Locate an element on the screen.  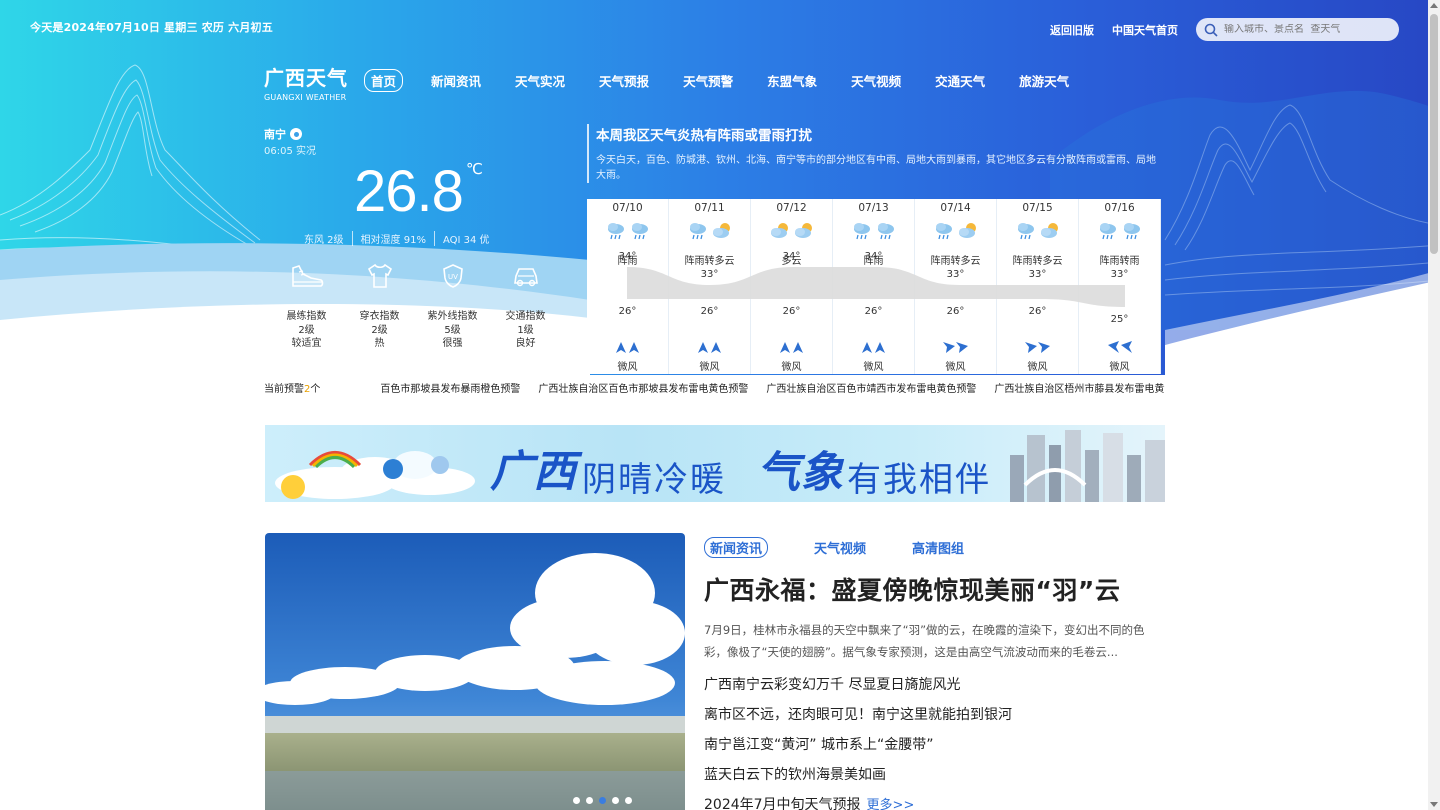
promo-banner: 广西 阴晴冷暖 气象 有我相伴 is located at coordinates (715, 463).